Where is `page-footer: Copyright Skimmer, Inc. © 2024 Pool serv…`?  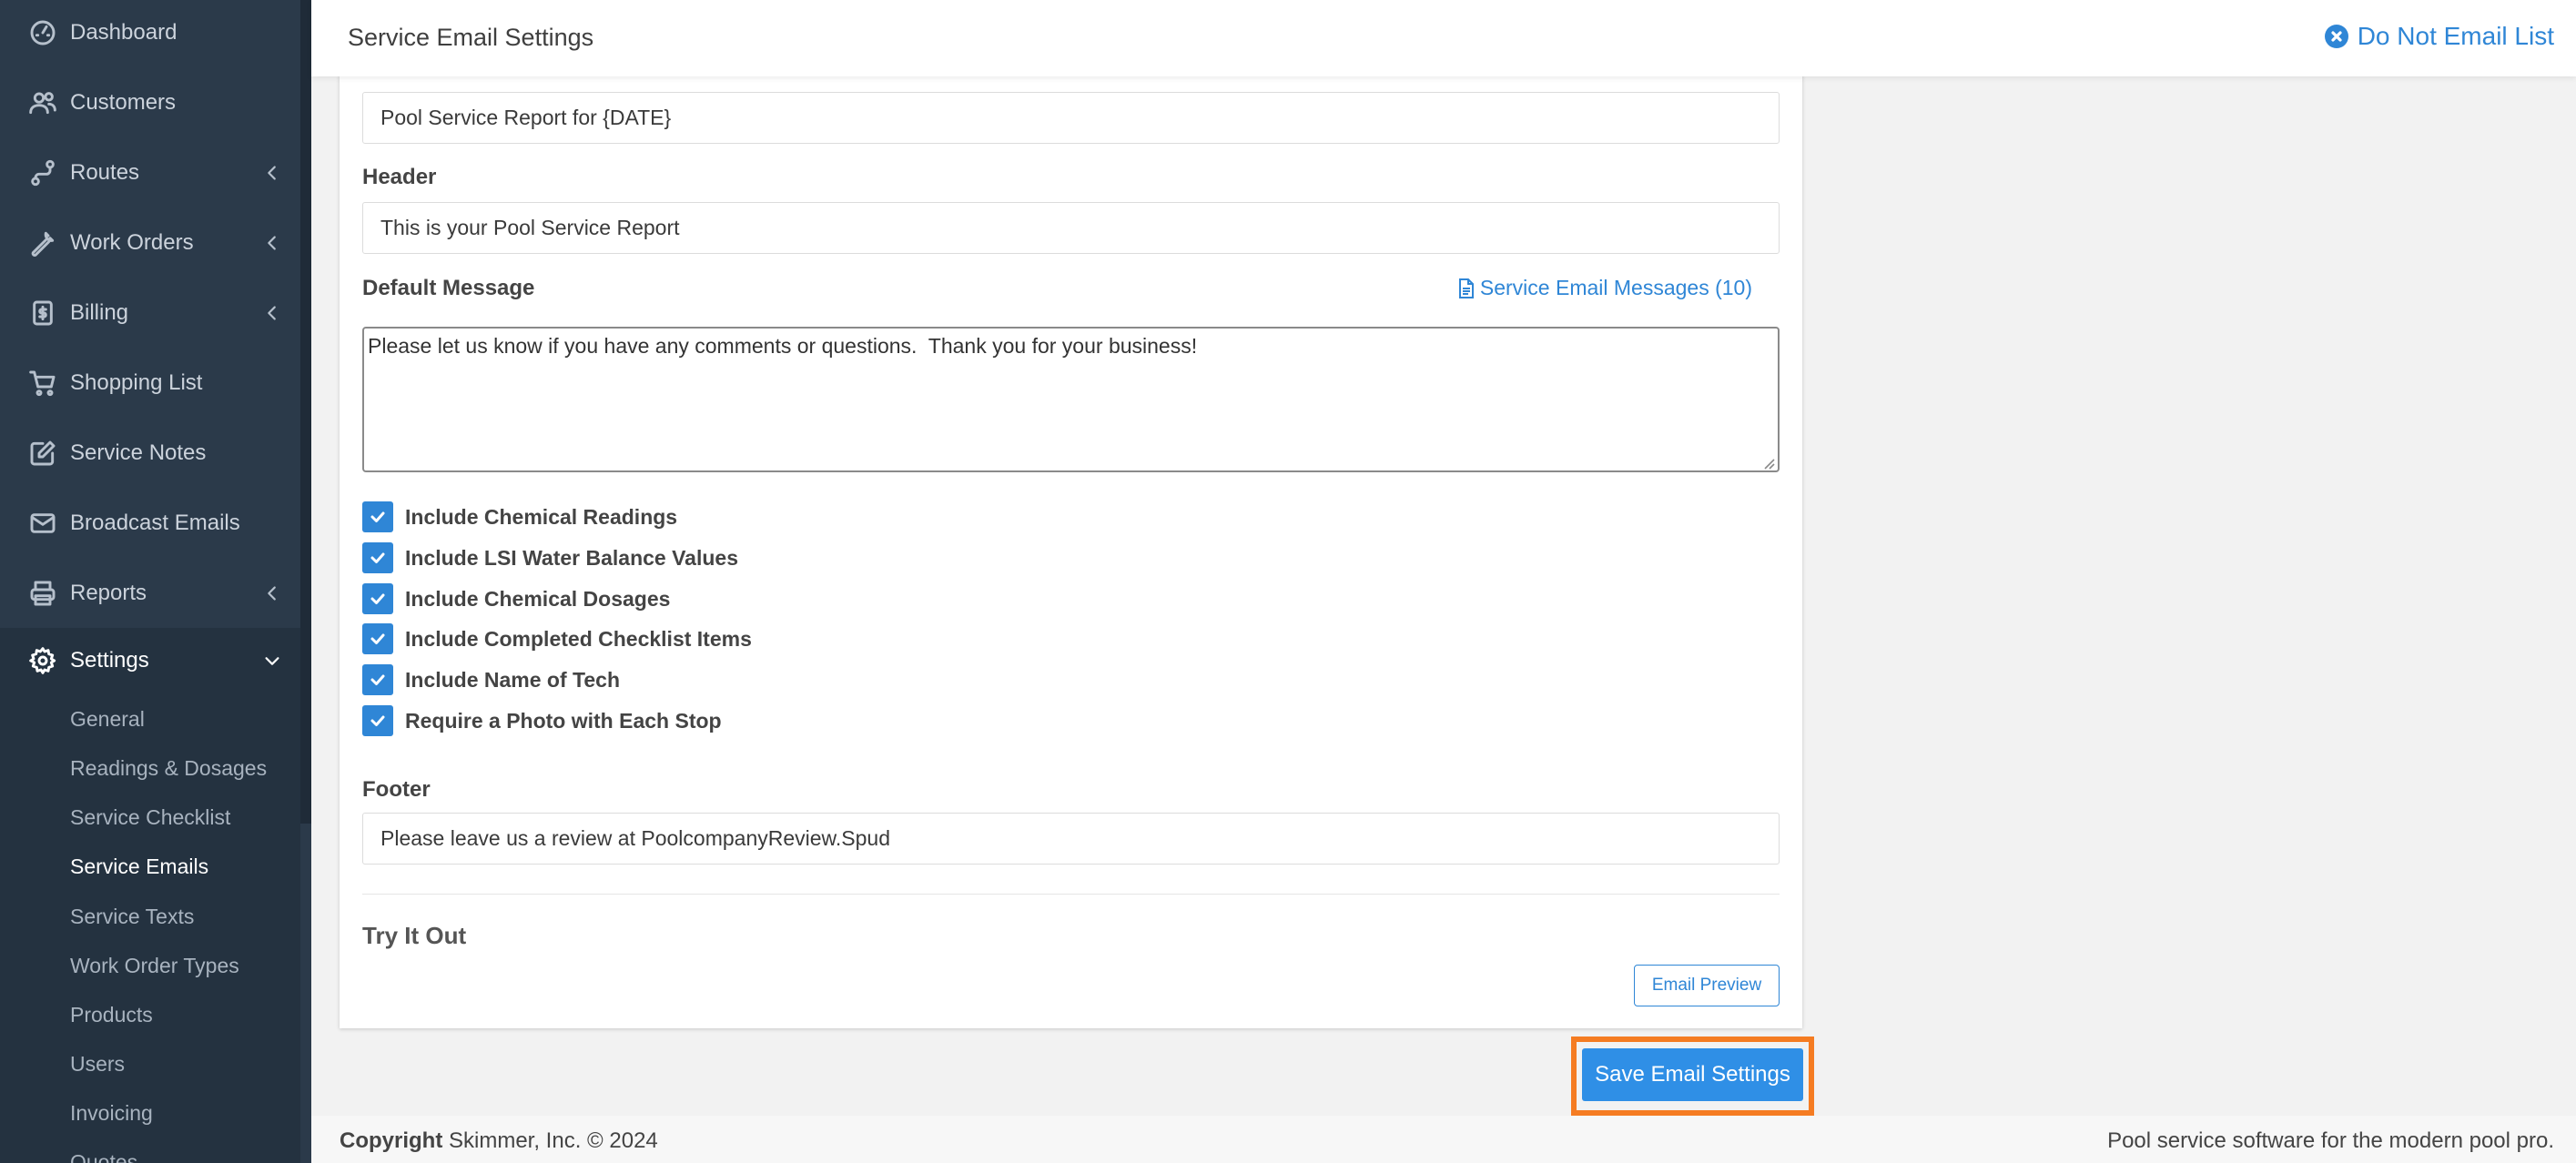 page-footer: Copyright Skimmer, Inc. © 2024 Pool serv… is located at coordinates (1443, 1139).